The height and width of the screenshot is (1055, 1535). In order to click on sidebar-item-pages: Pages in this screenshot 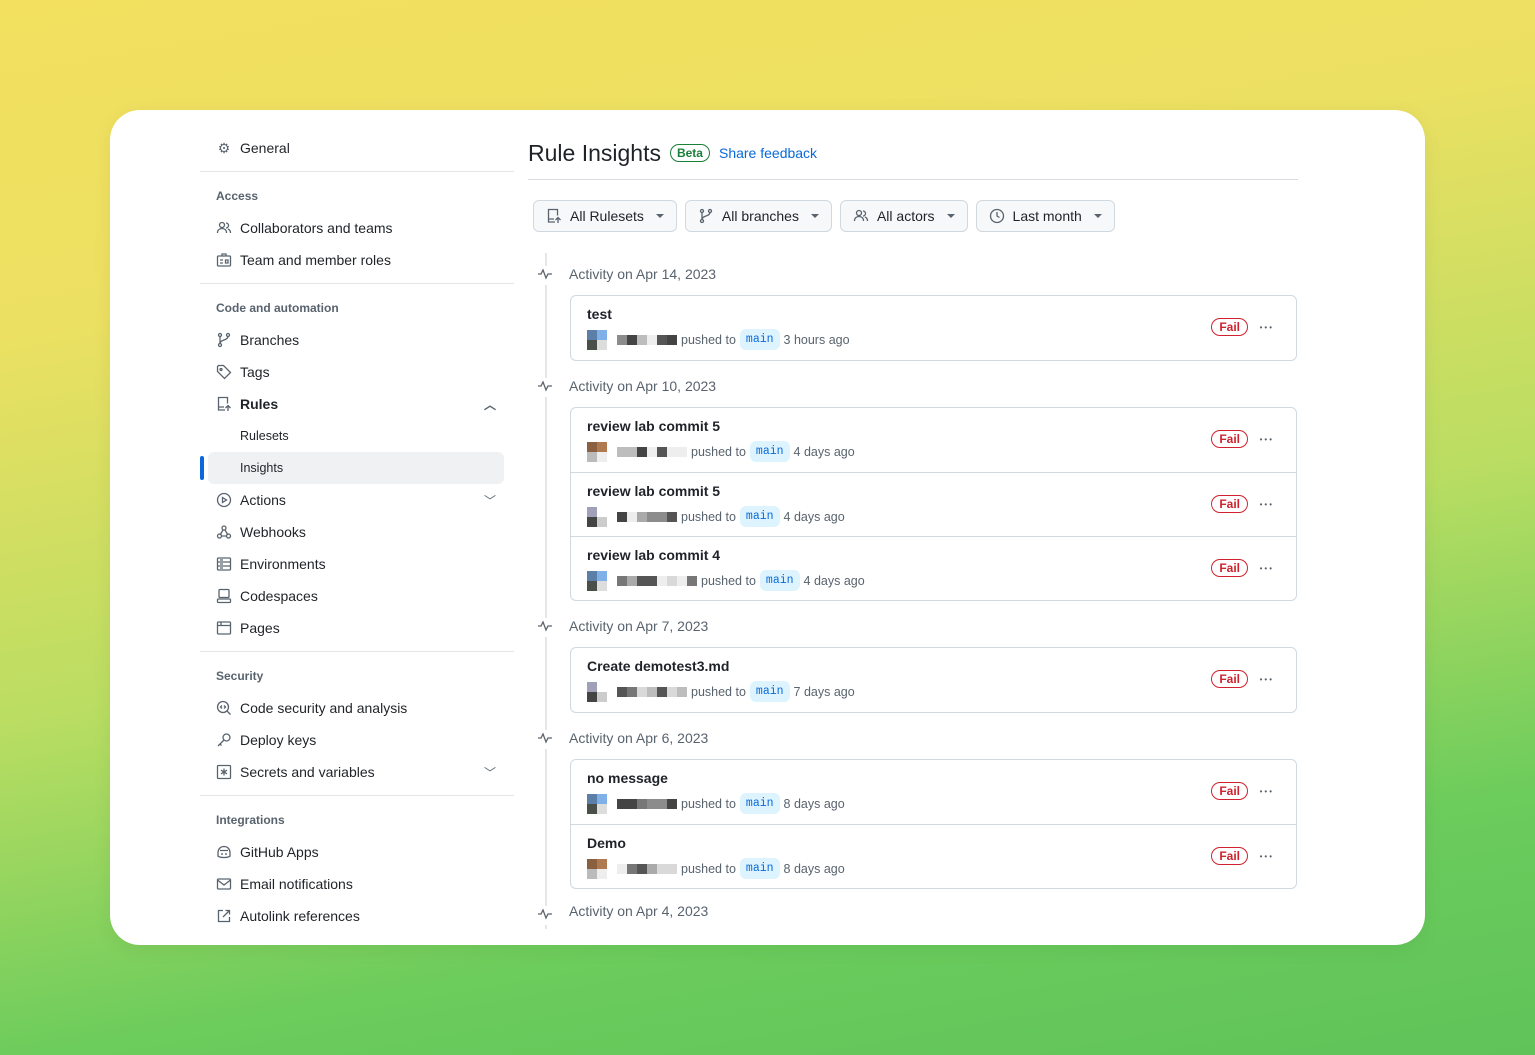, I will do `click(357, 628)`.